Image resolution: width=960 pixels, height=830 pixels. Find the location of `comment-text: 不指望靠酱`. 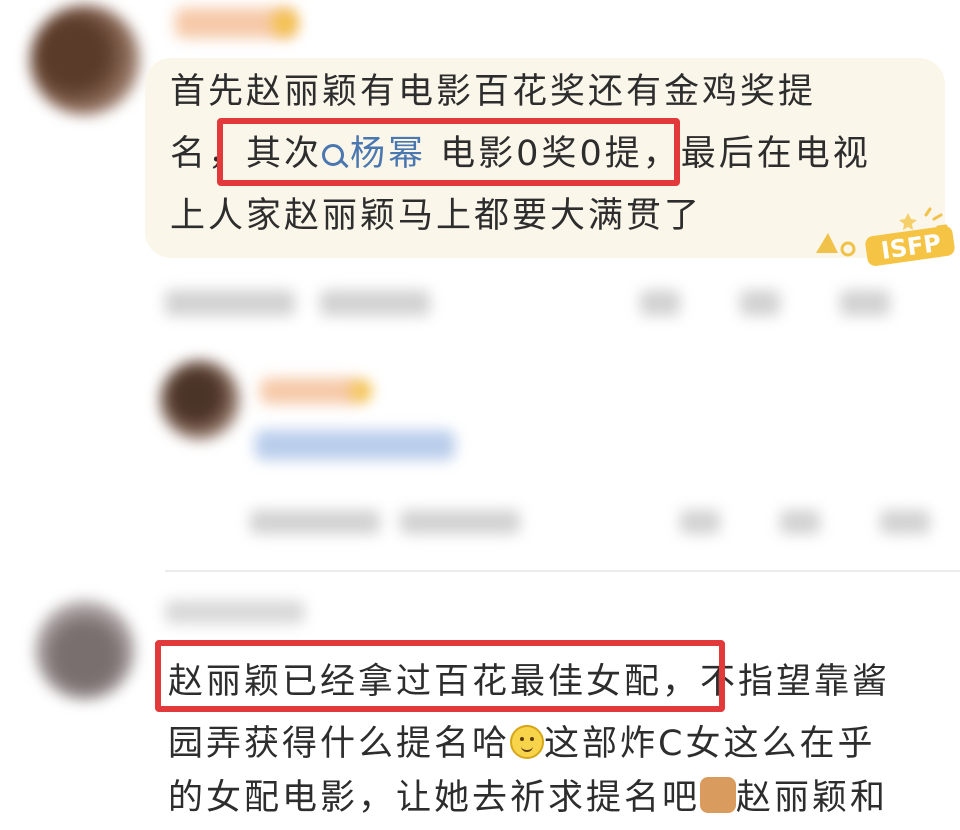

comment-text: 不指望靠酱 is located at coordinates (795, 682).